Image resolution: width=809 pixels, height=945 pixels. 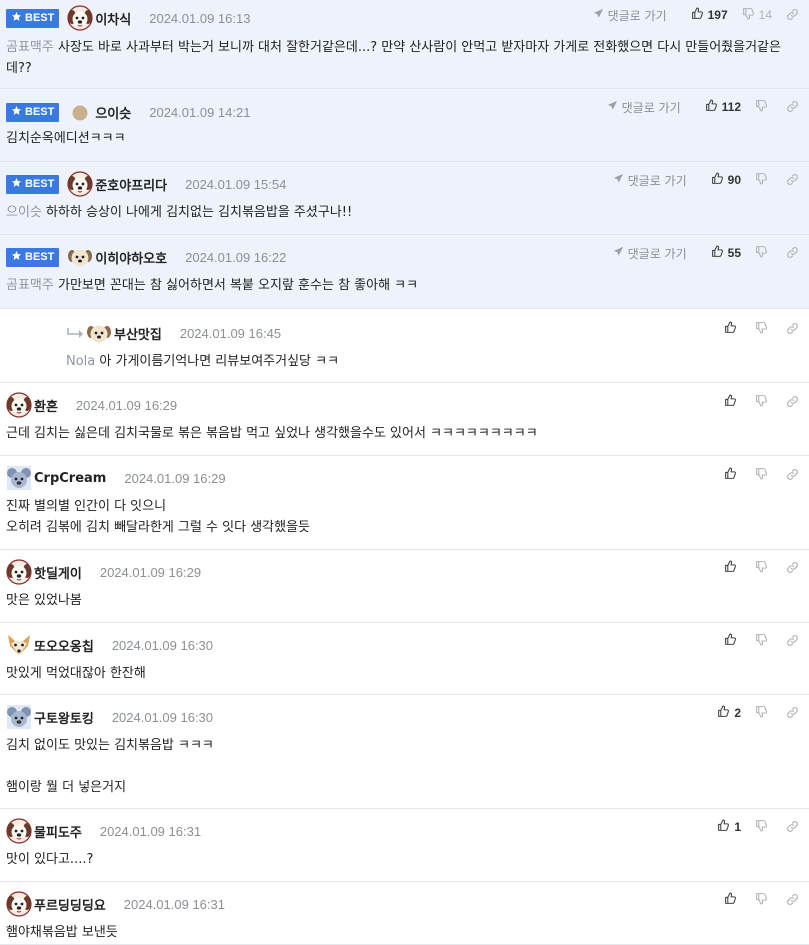 I want to click on author-name: 이히야하오호, so click(x=131, y=257).